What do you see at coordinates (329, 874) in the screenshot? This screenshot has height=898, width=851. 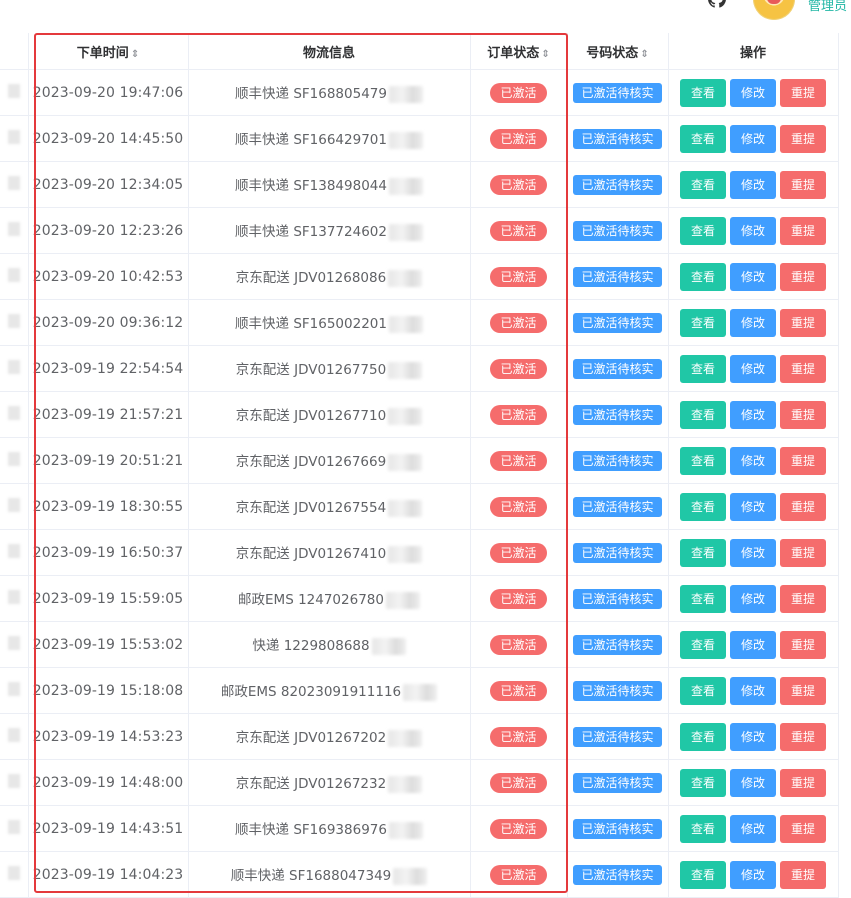 I see `logistics-cell: 顺丰快递 SF1688047349` at bounding box center [329, 874].